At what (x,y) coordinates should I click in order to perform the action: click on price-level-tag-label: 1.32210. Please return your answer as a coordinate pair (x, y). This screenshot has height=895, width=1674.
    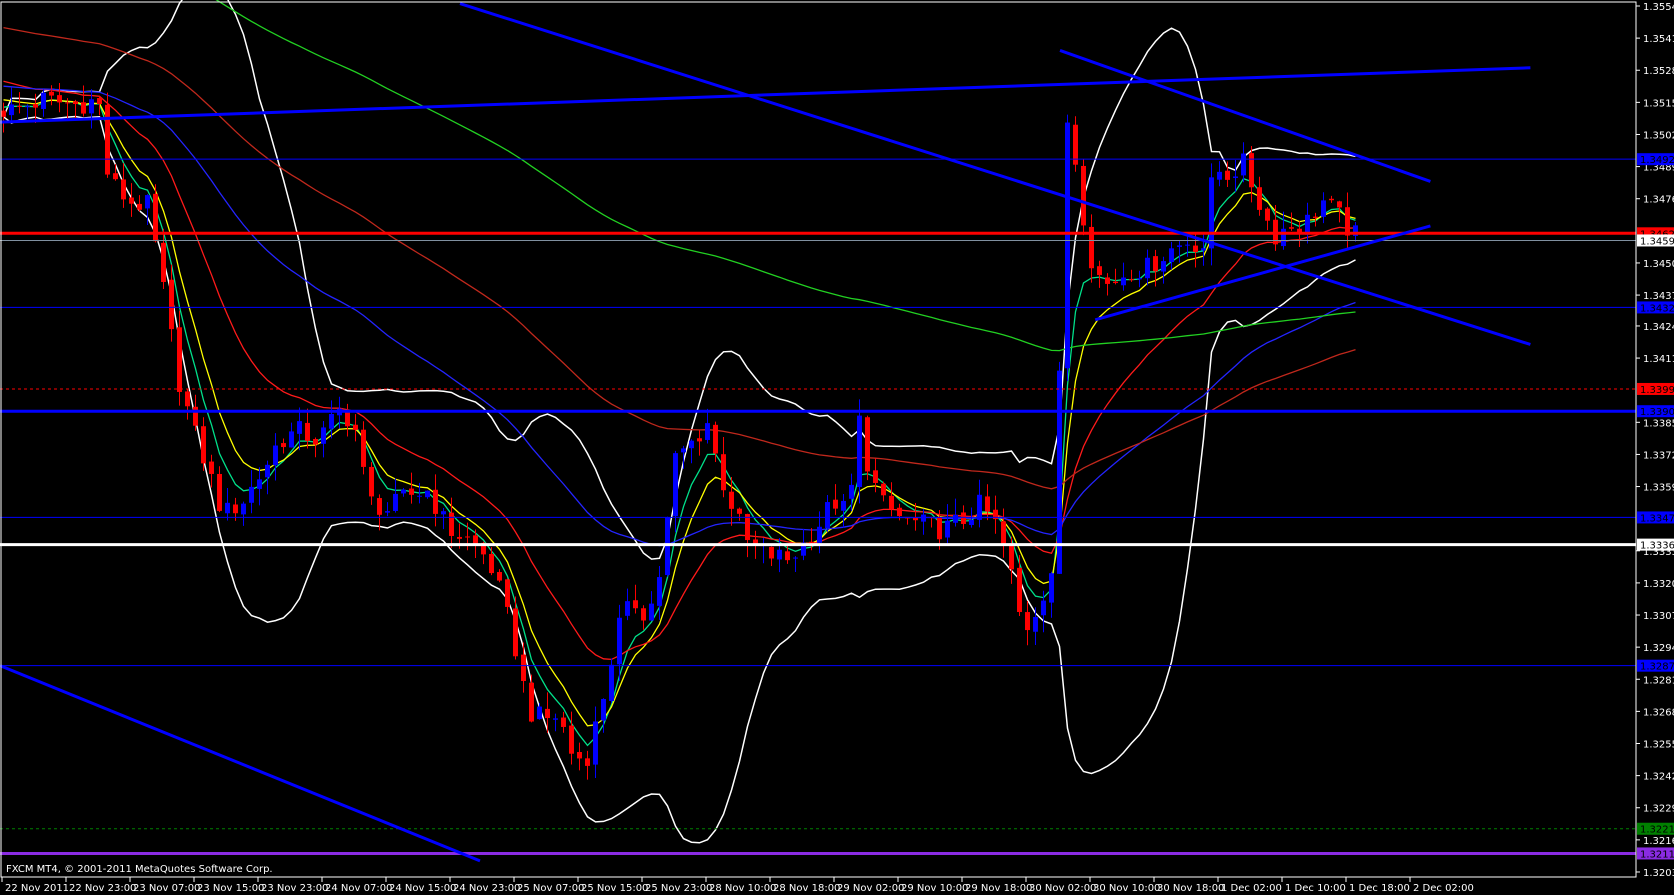
    Looking at the image, I should click on (1657, 830).